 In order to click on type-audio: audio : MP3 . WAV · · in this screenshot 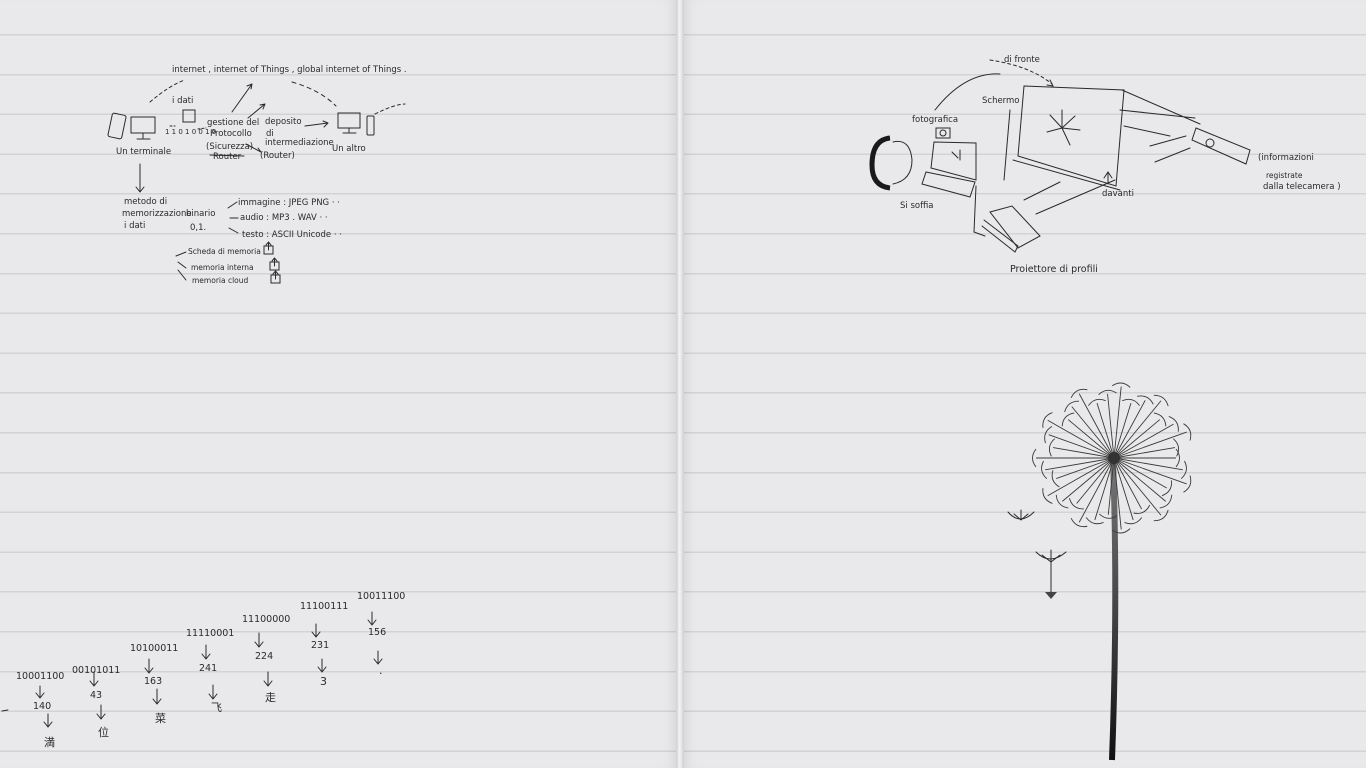, I will do `click(284, 218)`.